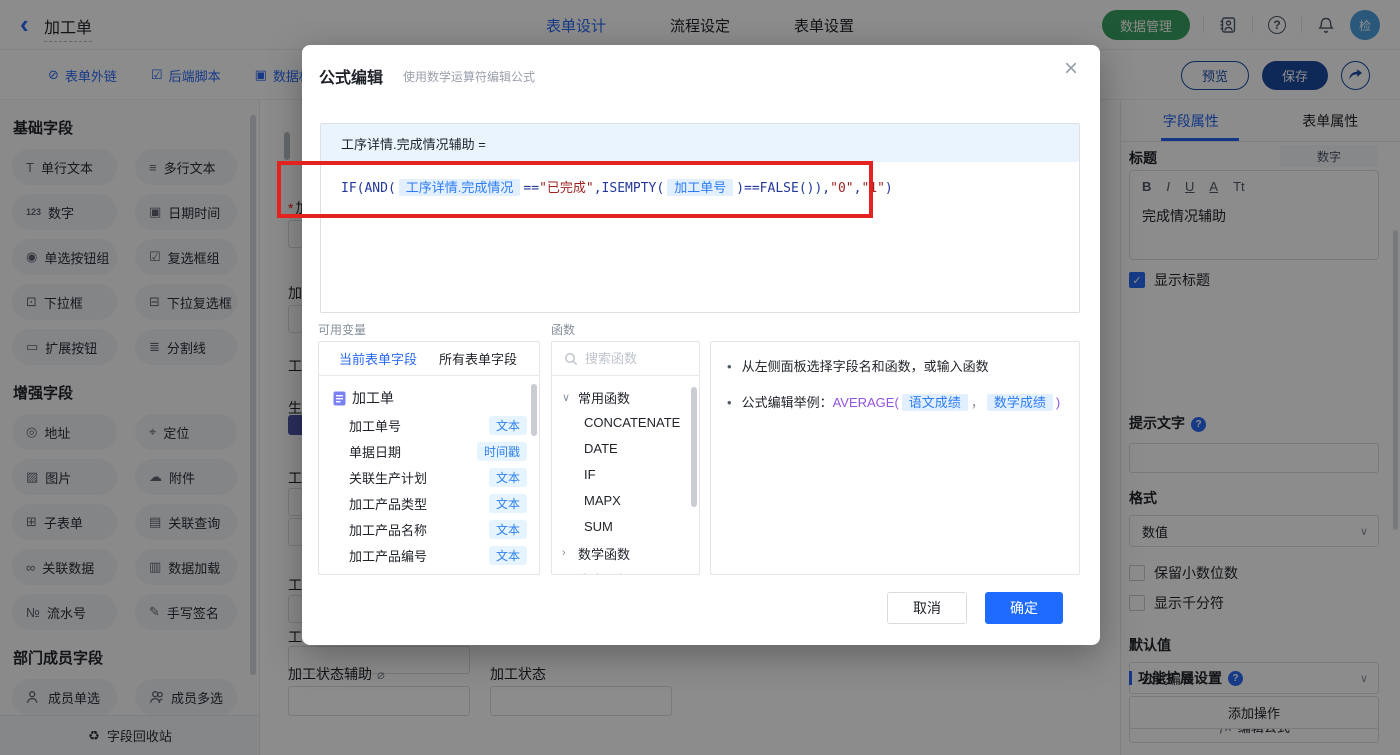 This screenshot has height=755, width=1400. What do you see at coordinates (531, 188) in the screenshot?
I see `formula-token: ==` at bounding box center [531, 188].